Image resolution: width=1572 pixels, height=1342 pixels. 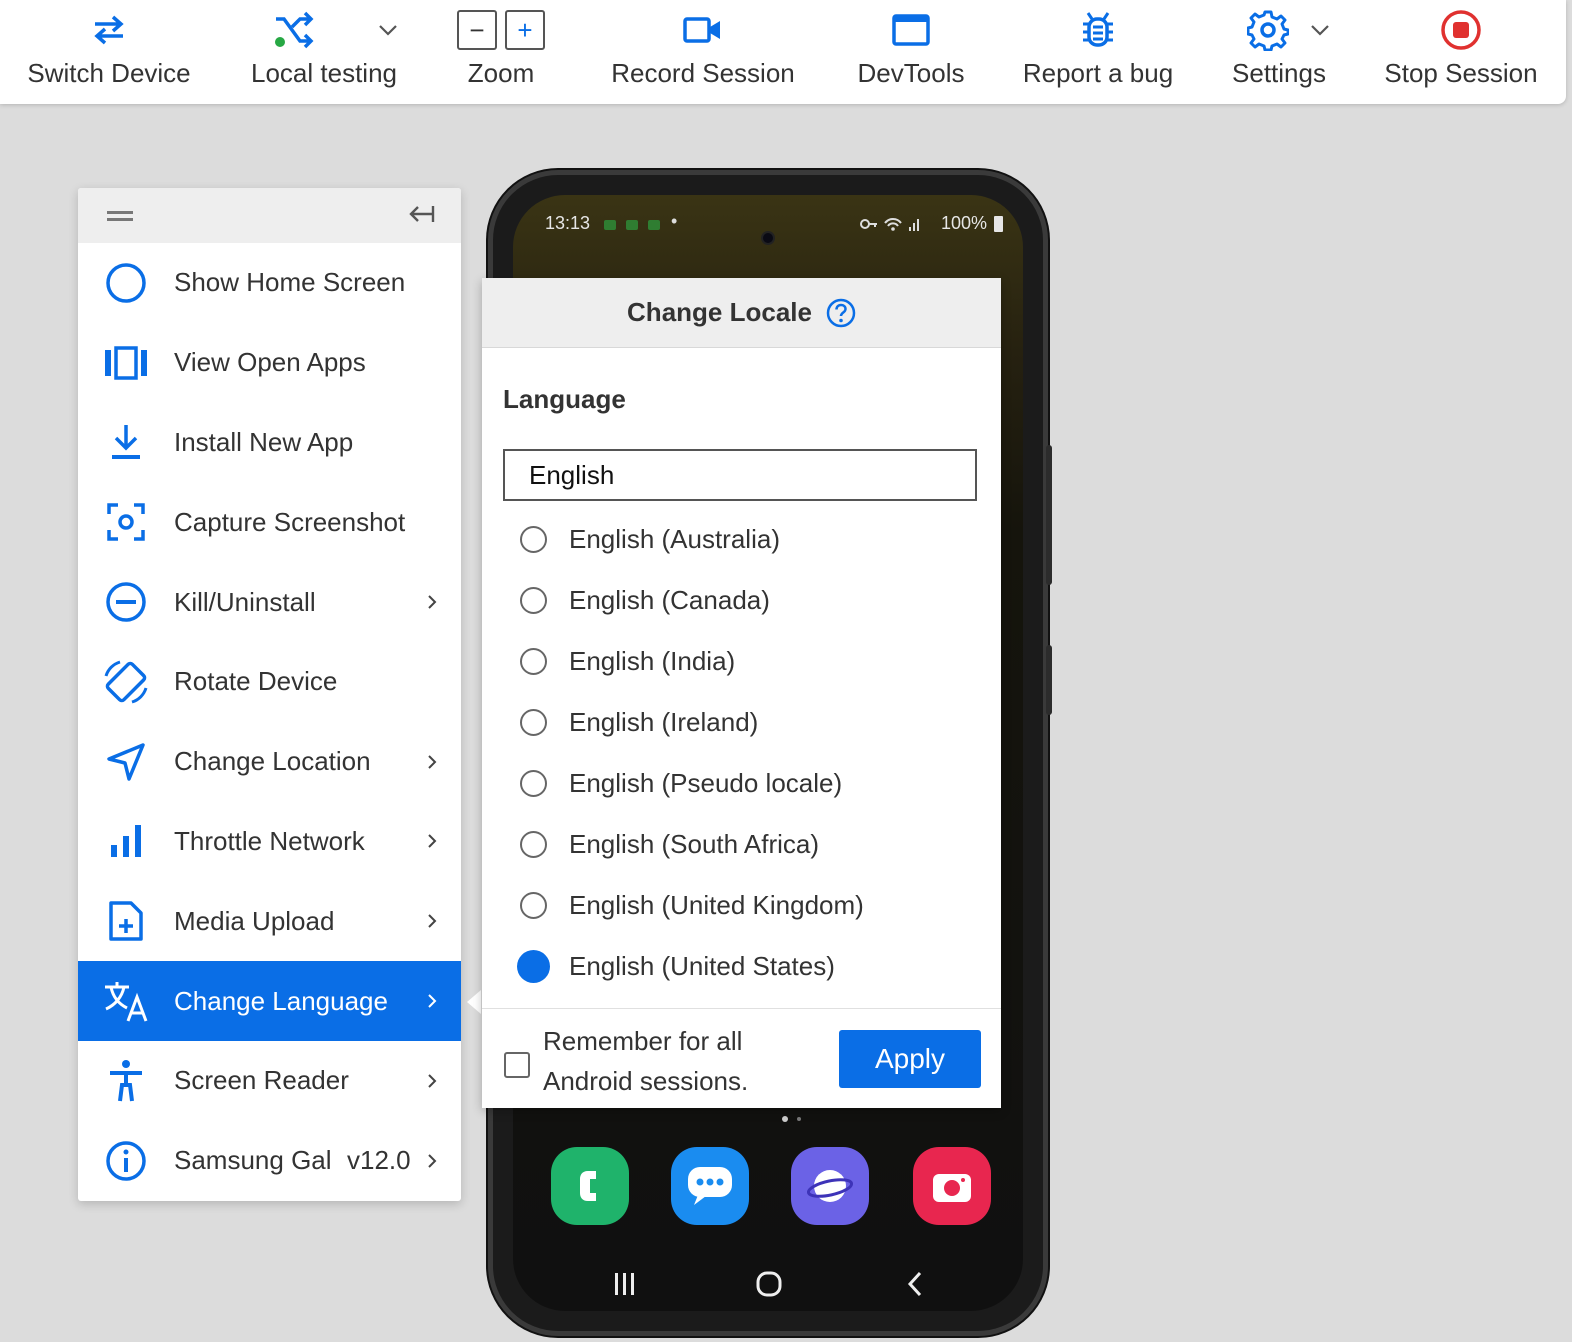 What do you see at coordinates (669, 844) in the screenshot?
I see `locale-option: English (South Africa)` at bounding box center [669, 844].